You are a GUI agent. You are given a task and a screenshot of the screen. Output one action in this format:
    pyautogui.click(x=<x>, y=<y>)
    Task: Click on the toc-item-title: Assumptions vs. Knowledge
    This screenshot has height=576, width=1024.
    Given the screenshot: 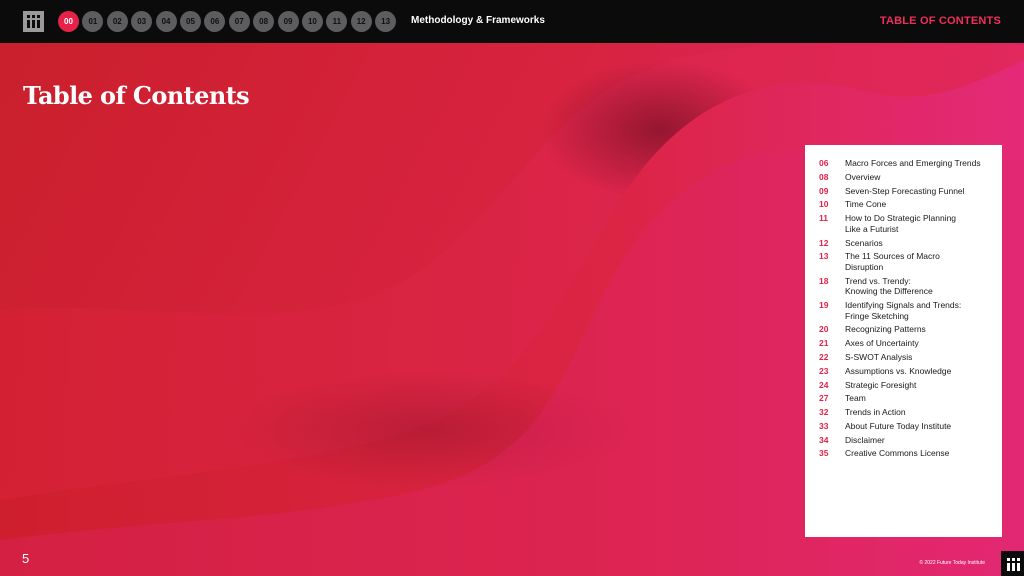 What is the action you would take?
    pyautogui.click(x=898, y=370)
    